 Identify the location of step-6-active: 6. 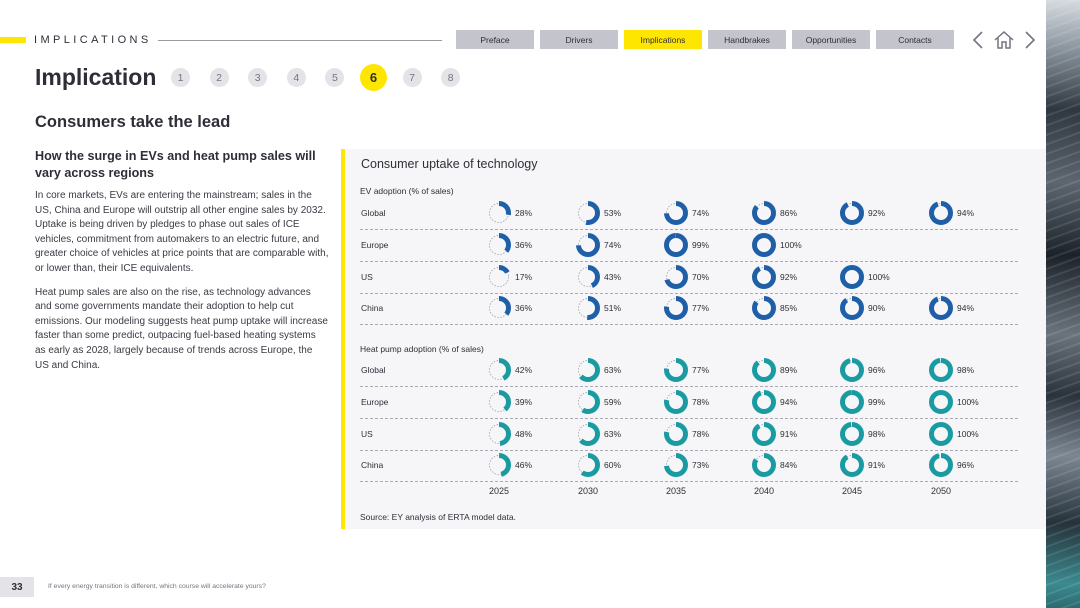
(373, 77).